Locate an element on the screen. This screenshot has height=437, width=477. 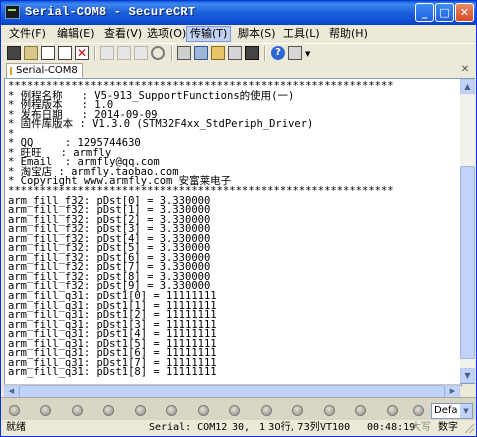
sftp-icon is located at coordinates (252, 53).